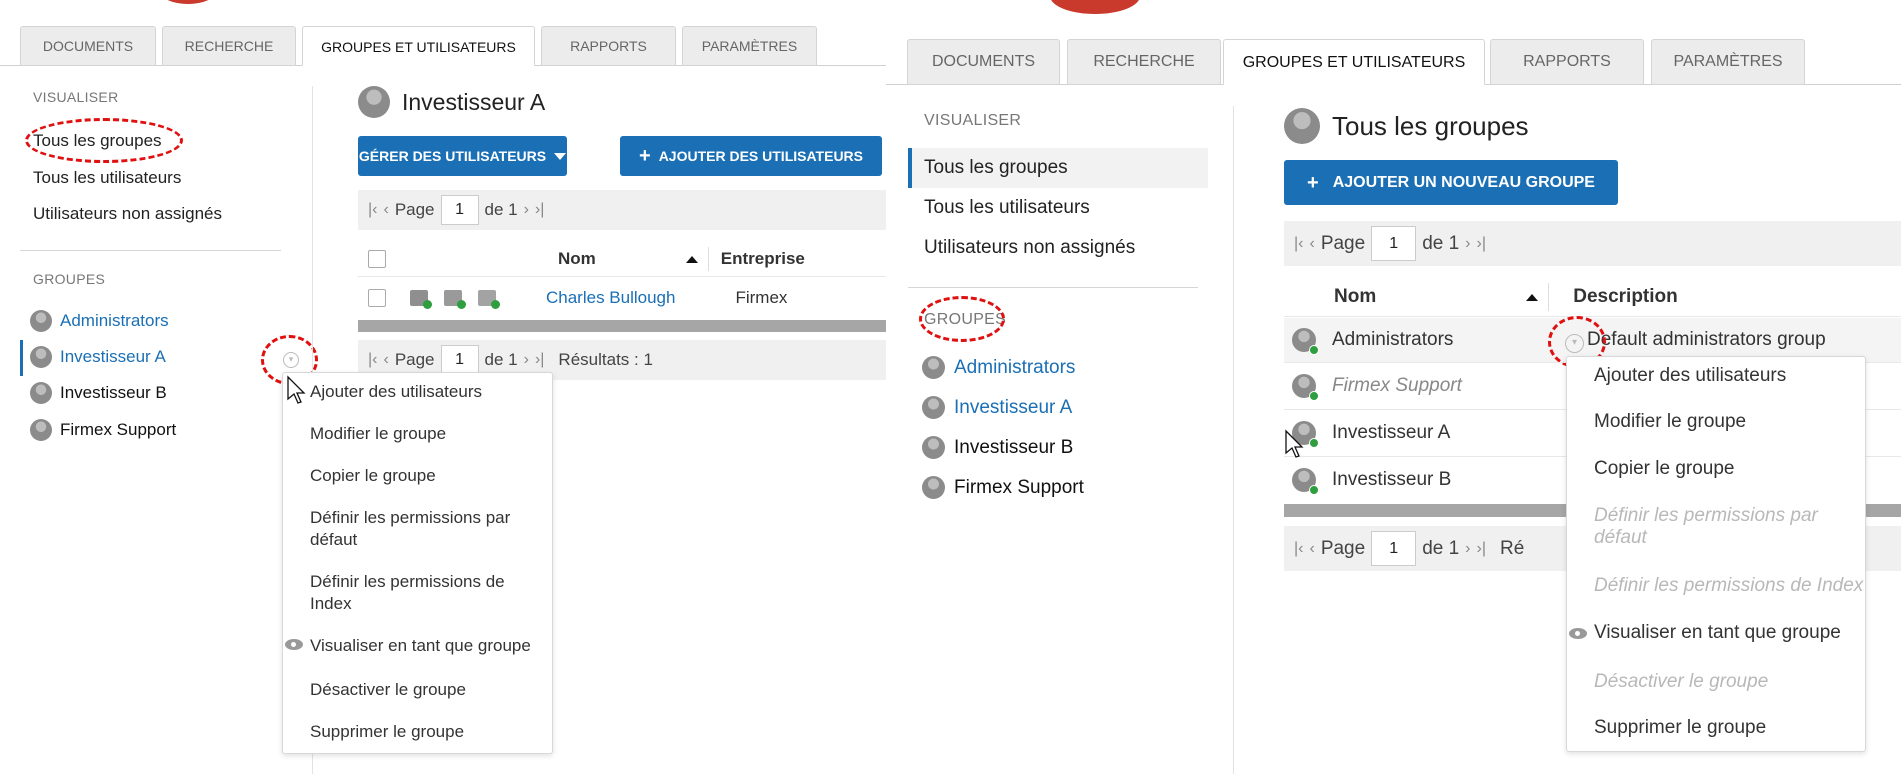  I want to click on sidebar-separator, so click(1233, 440).